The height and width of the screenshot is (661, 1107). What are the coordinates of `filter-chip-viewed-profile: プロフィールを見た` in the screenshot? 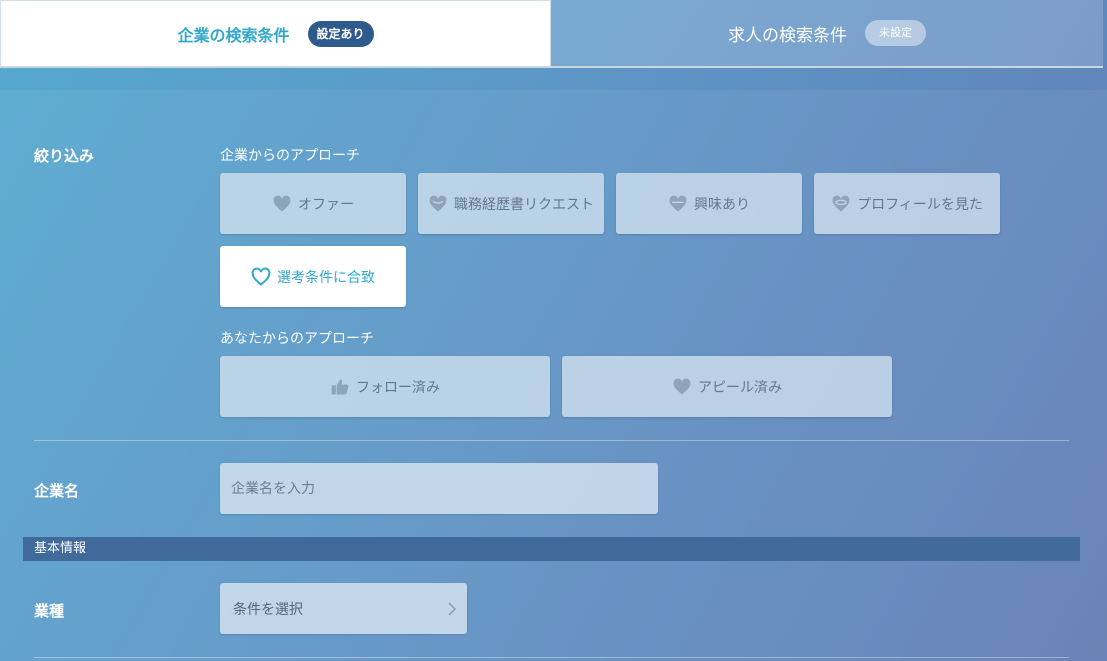 It's located at (907, 203).